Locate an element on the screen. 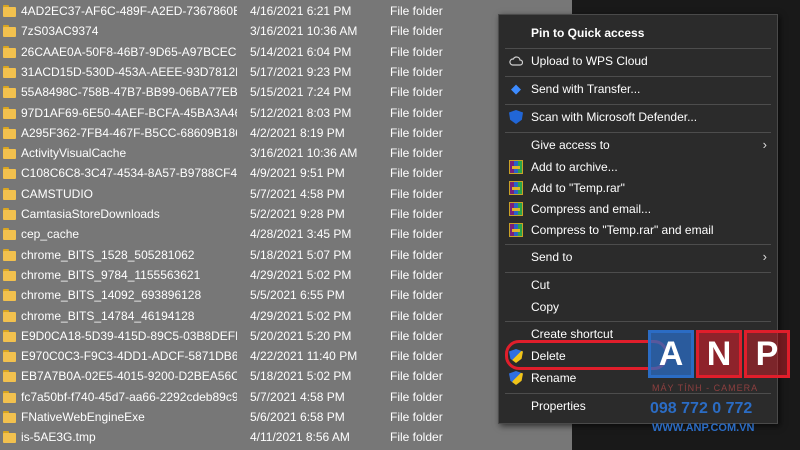 The width and height of the screenshot is (800, 450). menu-item-label: Copy is located at coordinates (545, 307).